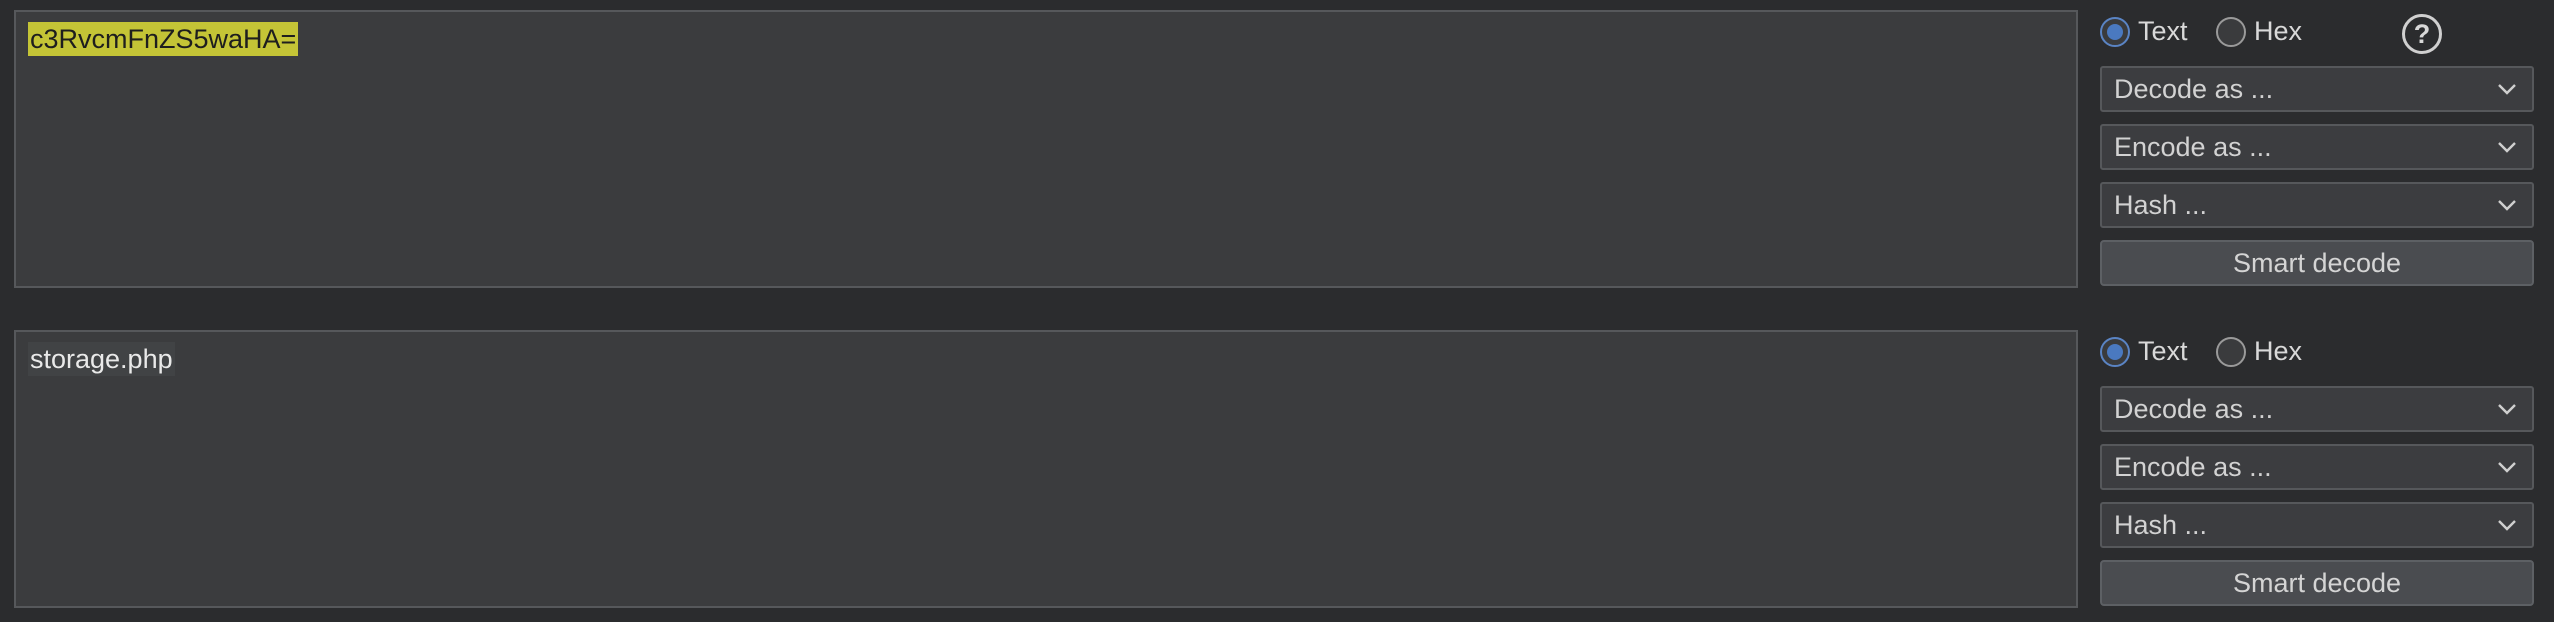  Describe the element at coordinates (163, 39) in the screenshot. I see `input-text-content: c3RvcmFnZS5waHA=` at that location.